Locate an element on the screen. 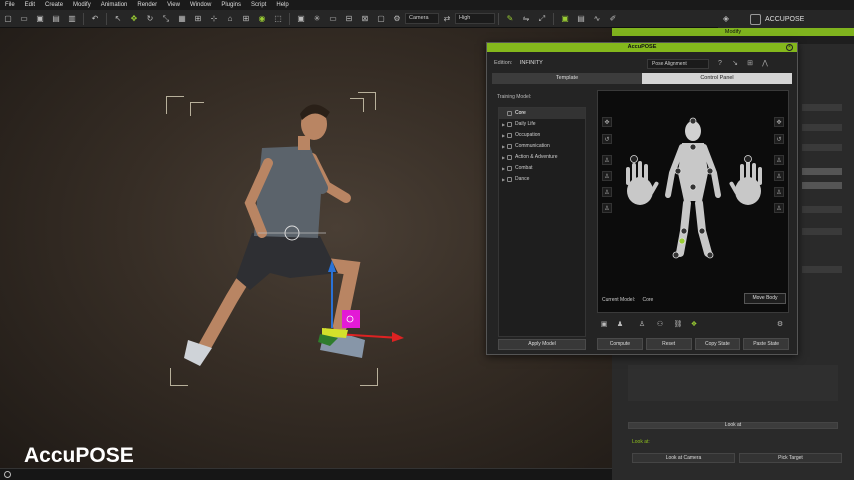 The height and width of the screenshot is (480, 854). look-at-header: Look at is located at coordinates (733, 425).